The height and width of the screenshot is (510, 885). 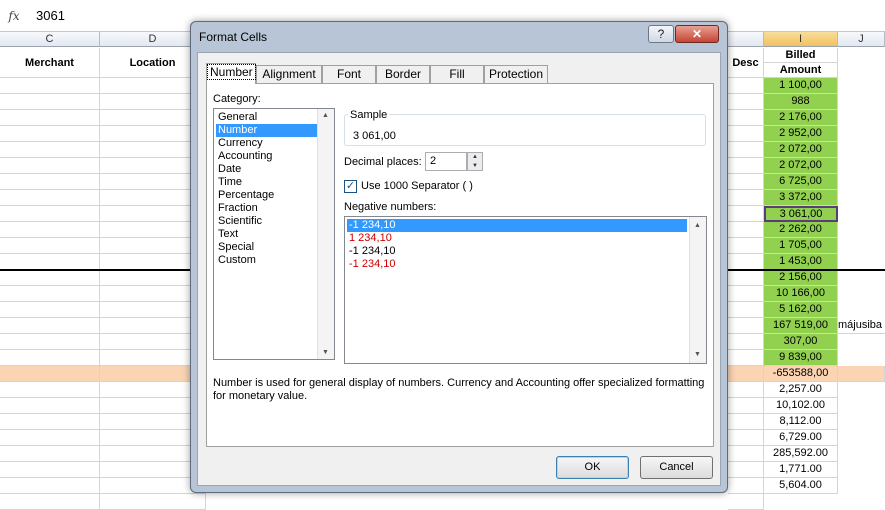 I want to click on help-button: ?, so click(x=661, y=34).